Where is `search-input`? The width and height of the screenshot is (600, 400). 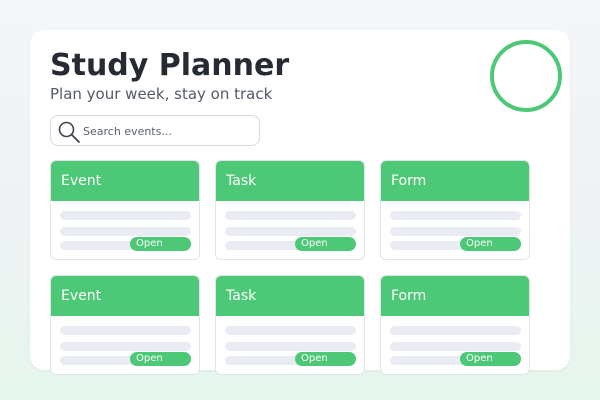
search-input is located at coordinates (167, 131).